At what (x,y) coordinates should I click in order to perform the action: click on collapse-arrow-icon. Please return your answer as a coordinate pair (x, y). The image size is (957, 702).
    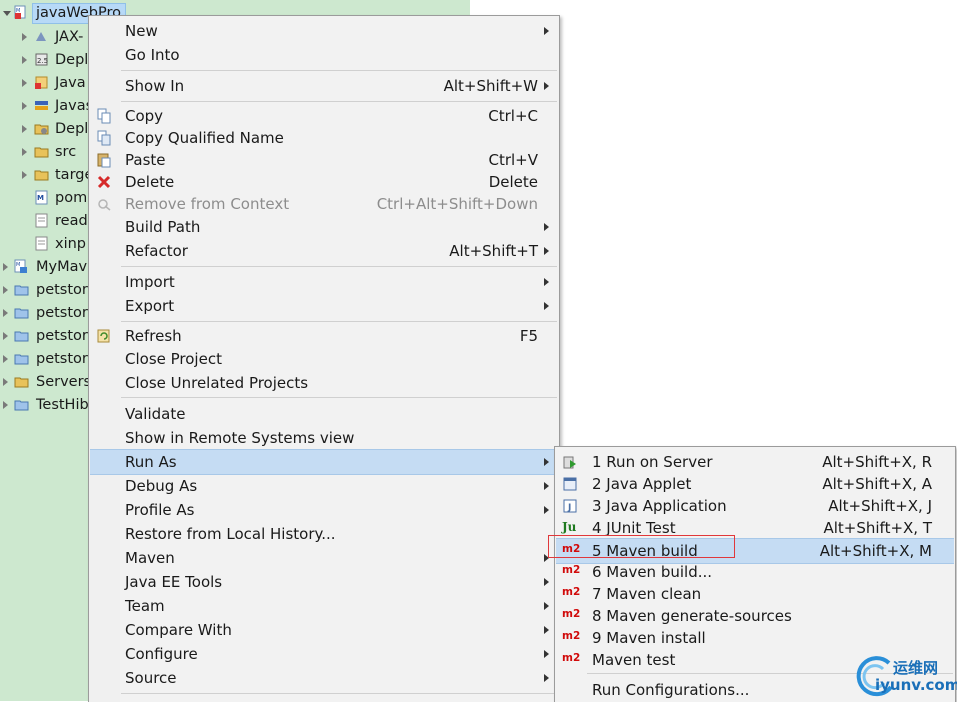
    Looking at the image, I should click on (7, 13).